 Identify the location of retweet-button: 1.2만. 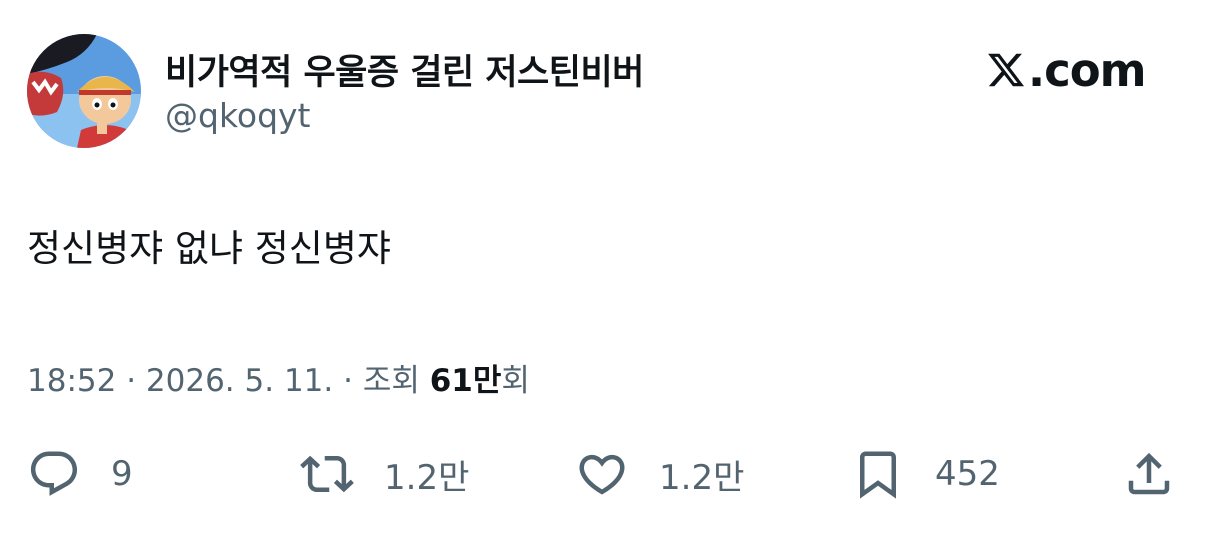
(384, 474).